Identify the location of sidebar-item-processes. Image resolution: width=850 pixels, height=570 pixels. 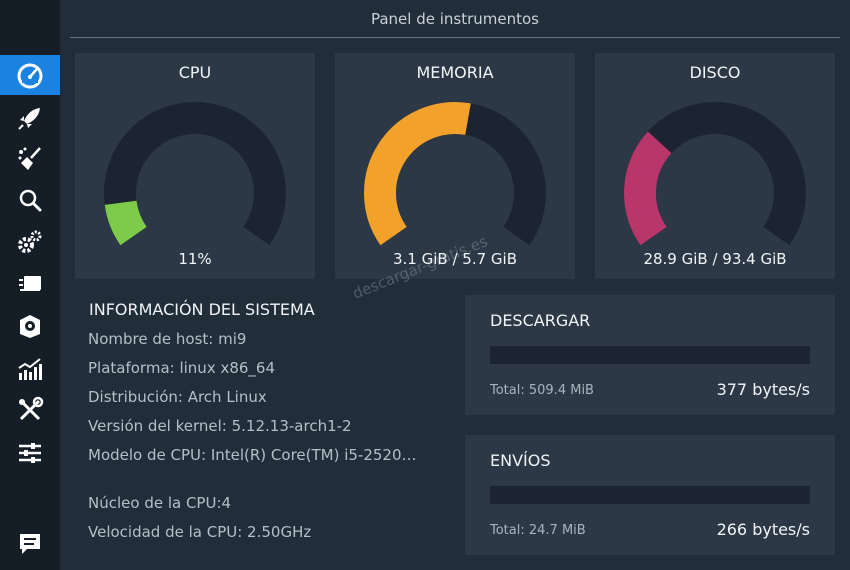
(30, 284).